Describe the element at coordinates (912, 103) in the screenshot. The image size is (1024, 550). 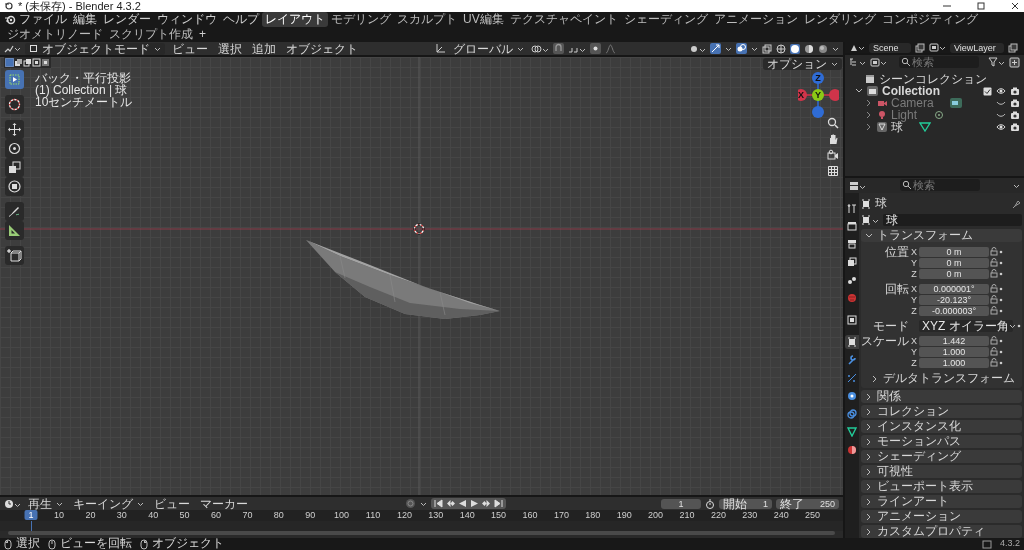
I see `tree-label: Camera` at that location.